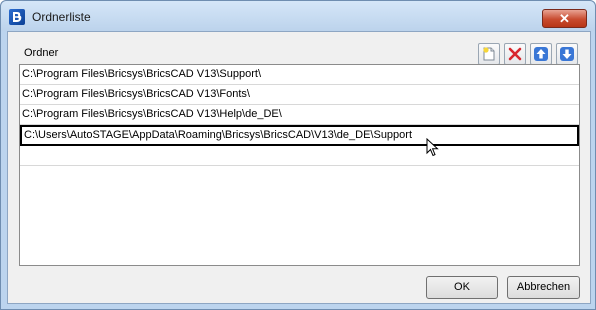 This screenshot has height=310, width=596. Describe the element at coordinates (564, 18) in the screenshot. I see `close-button: ✕` at that location.